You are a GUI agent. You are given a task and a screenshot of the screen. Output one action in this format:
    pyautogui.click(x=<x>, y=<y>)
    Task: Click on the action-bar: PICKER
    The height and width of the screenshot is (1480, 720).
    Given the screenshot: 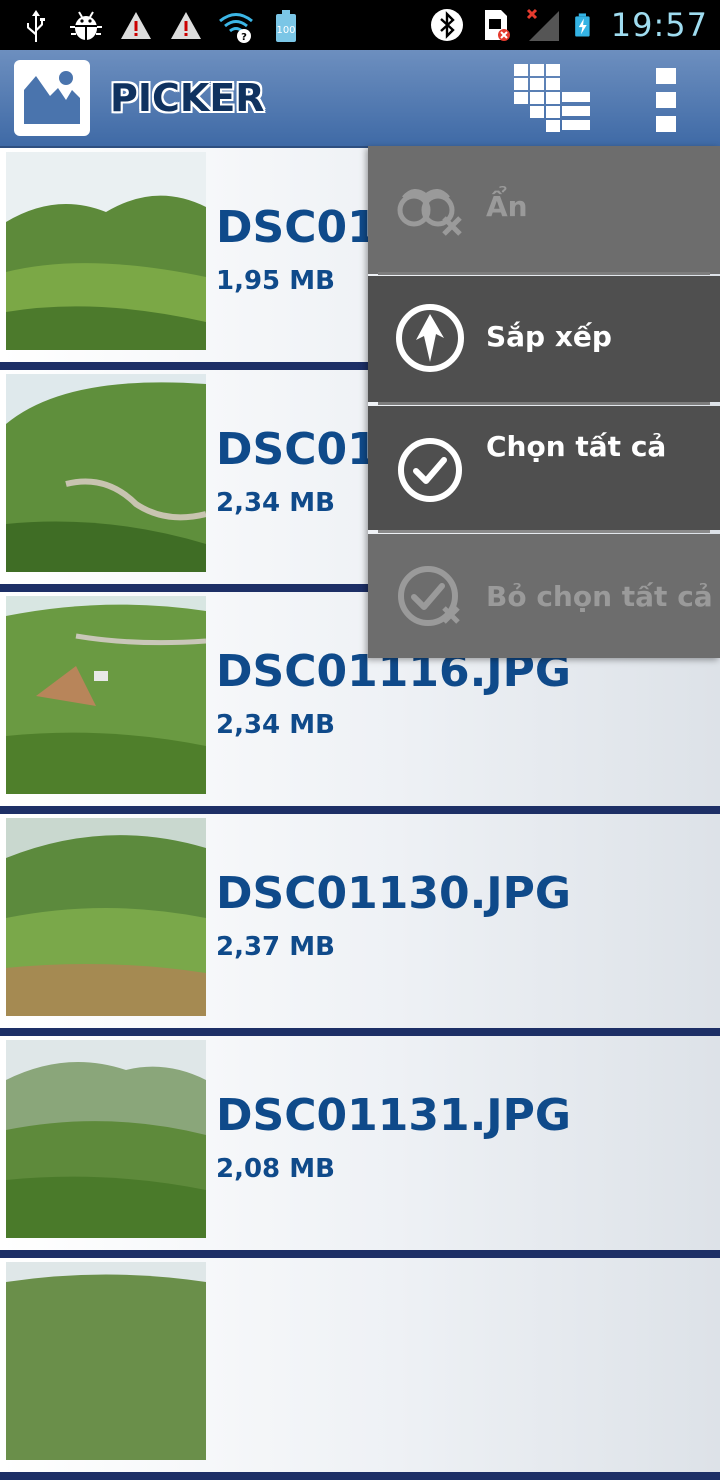 What is the action you would take?
    pyautogui.click(x=360, y=99)
    